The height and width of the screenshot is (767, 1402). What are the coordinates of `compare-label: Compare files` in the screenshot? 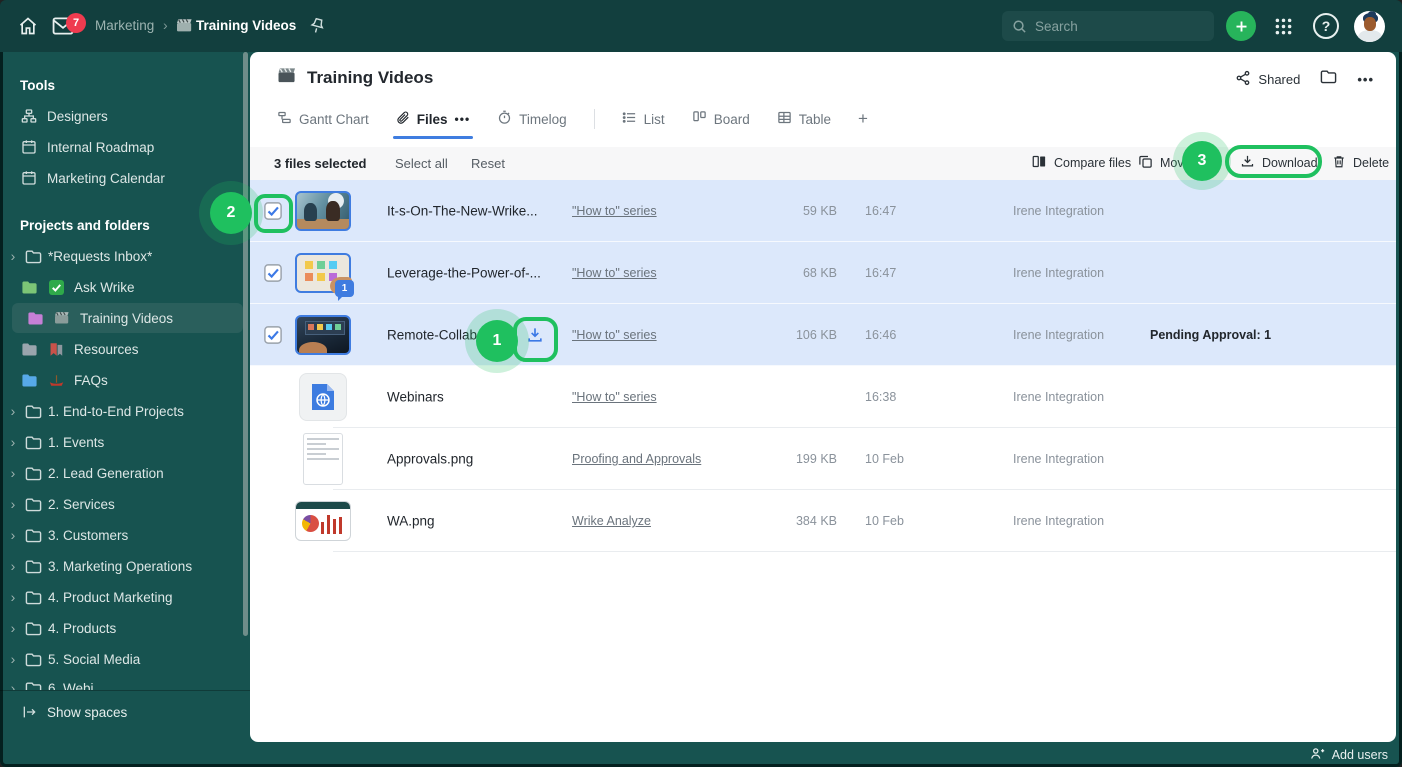 It's located at (1093, 163).